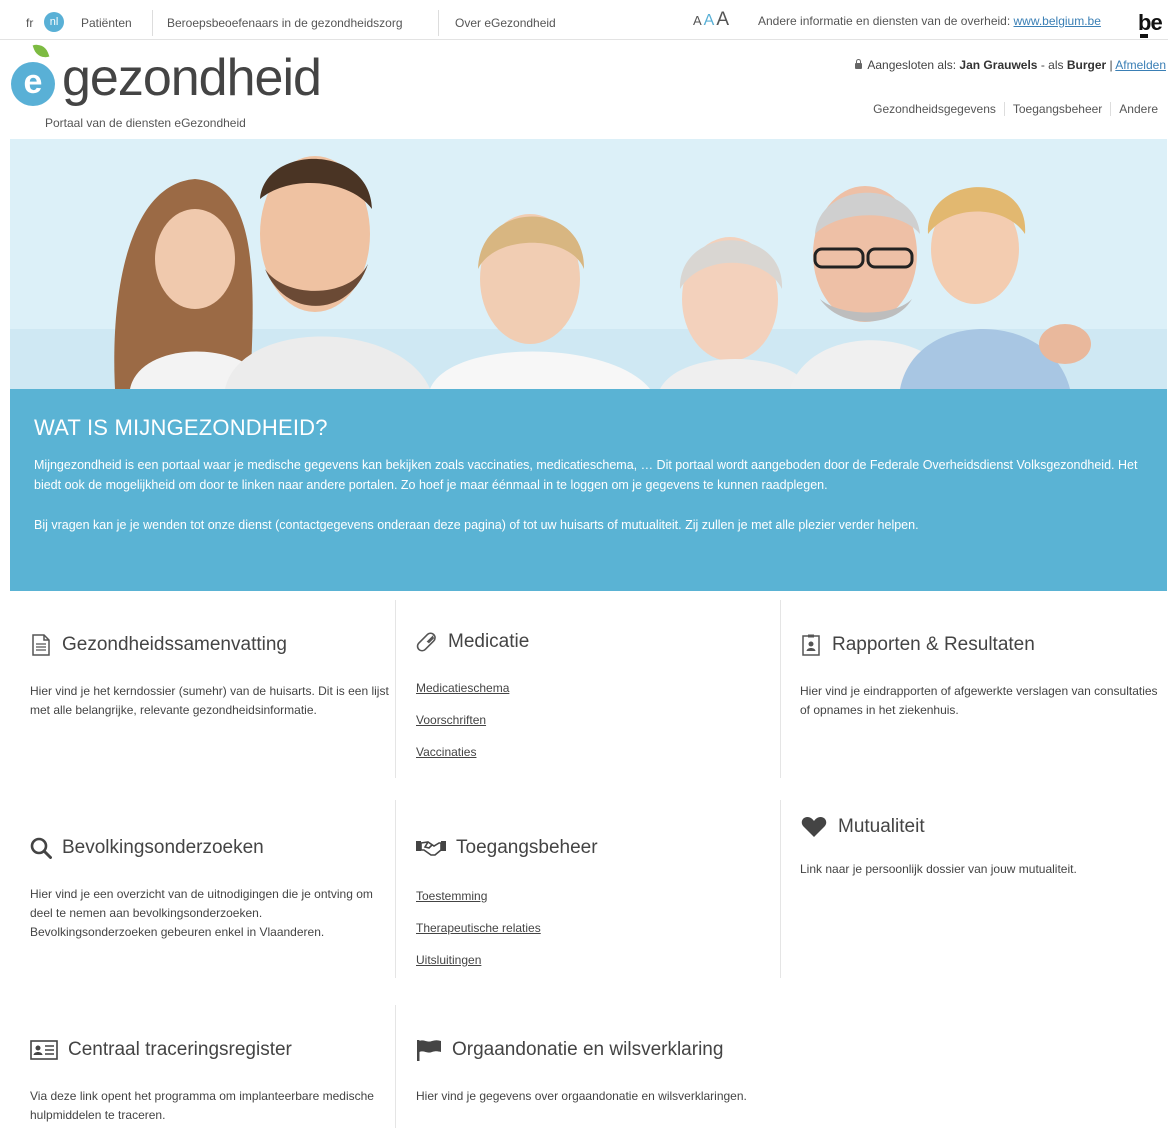 This screenshot has width=1168, height=1128. Describe the element at coordinates (596, 642) in the screenshot. I see `card-title-medication: Medicatie` at that location.